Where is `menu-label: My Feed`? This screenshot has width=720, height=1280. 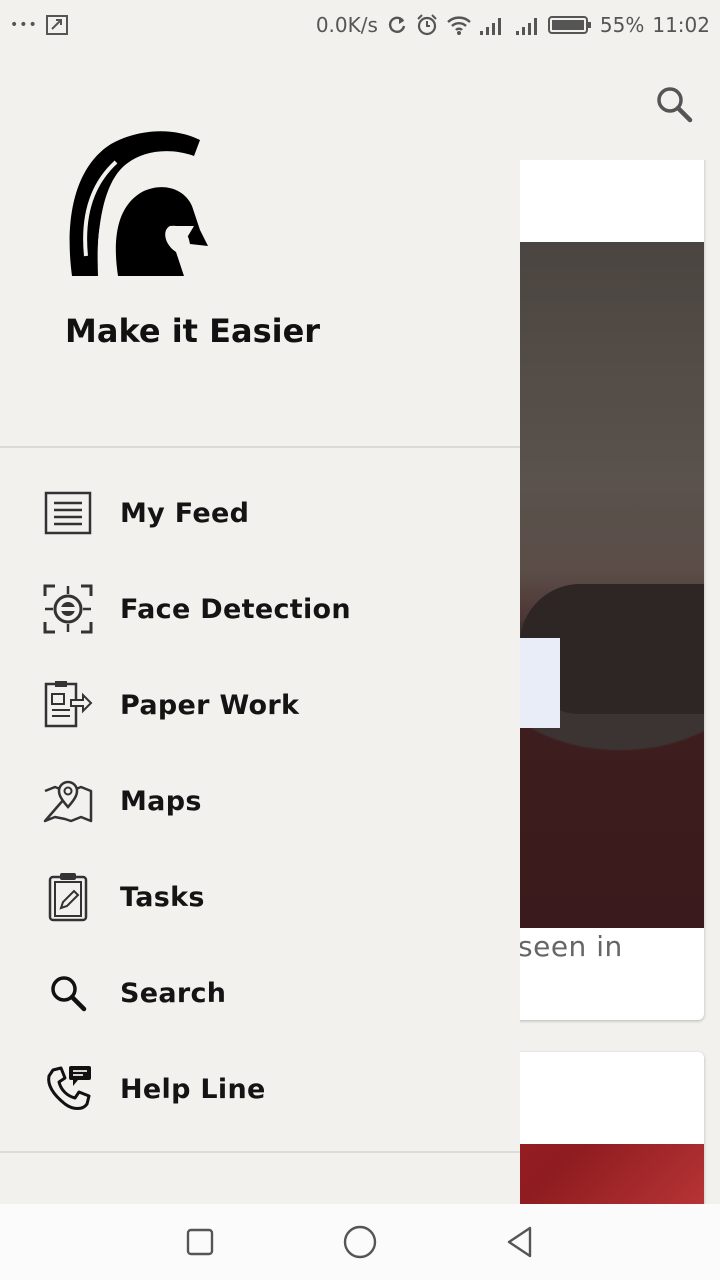
menu-label: My Feed is located at coordinates (185, 513).